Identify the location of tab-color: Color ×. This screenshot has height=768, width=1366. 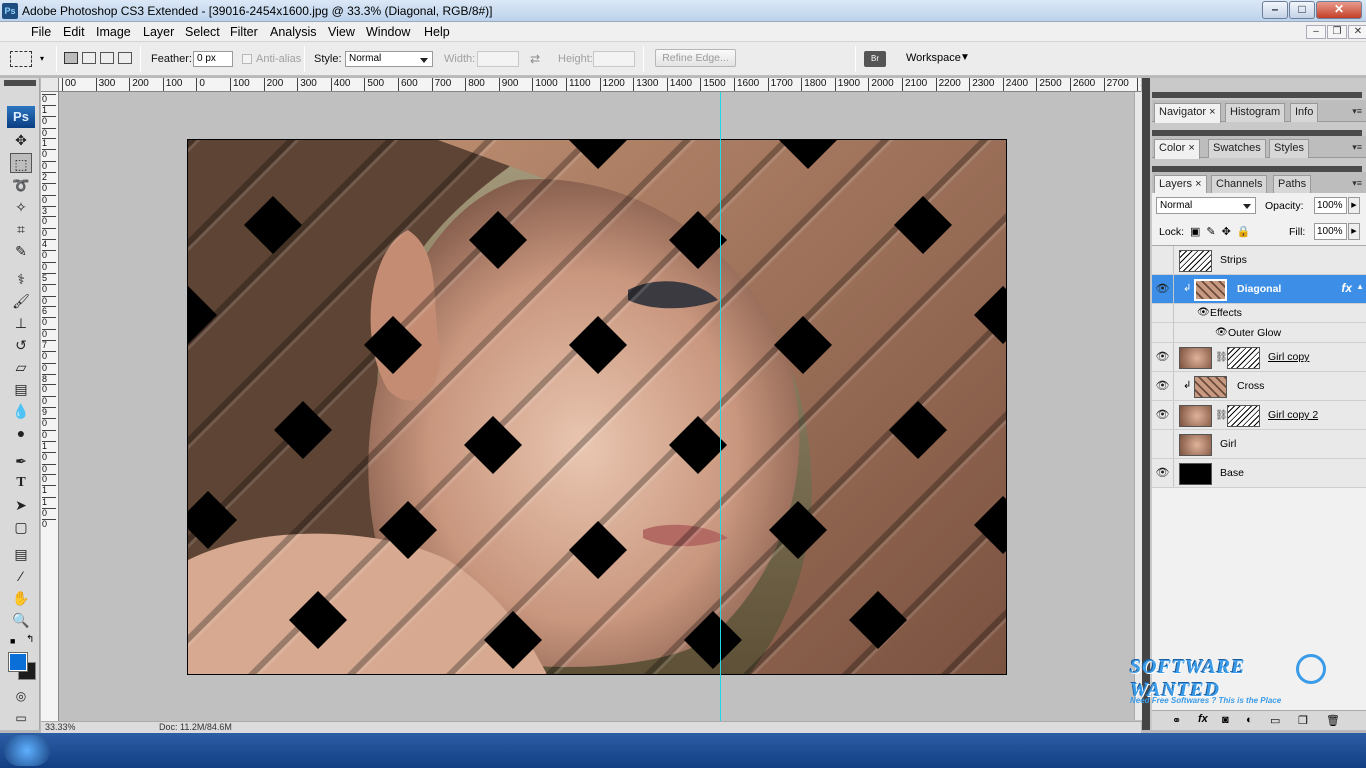
(1177, 149).